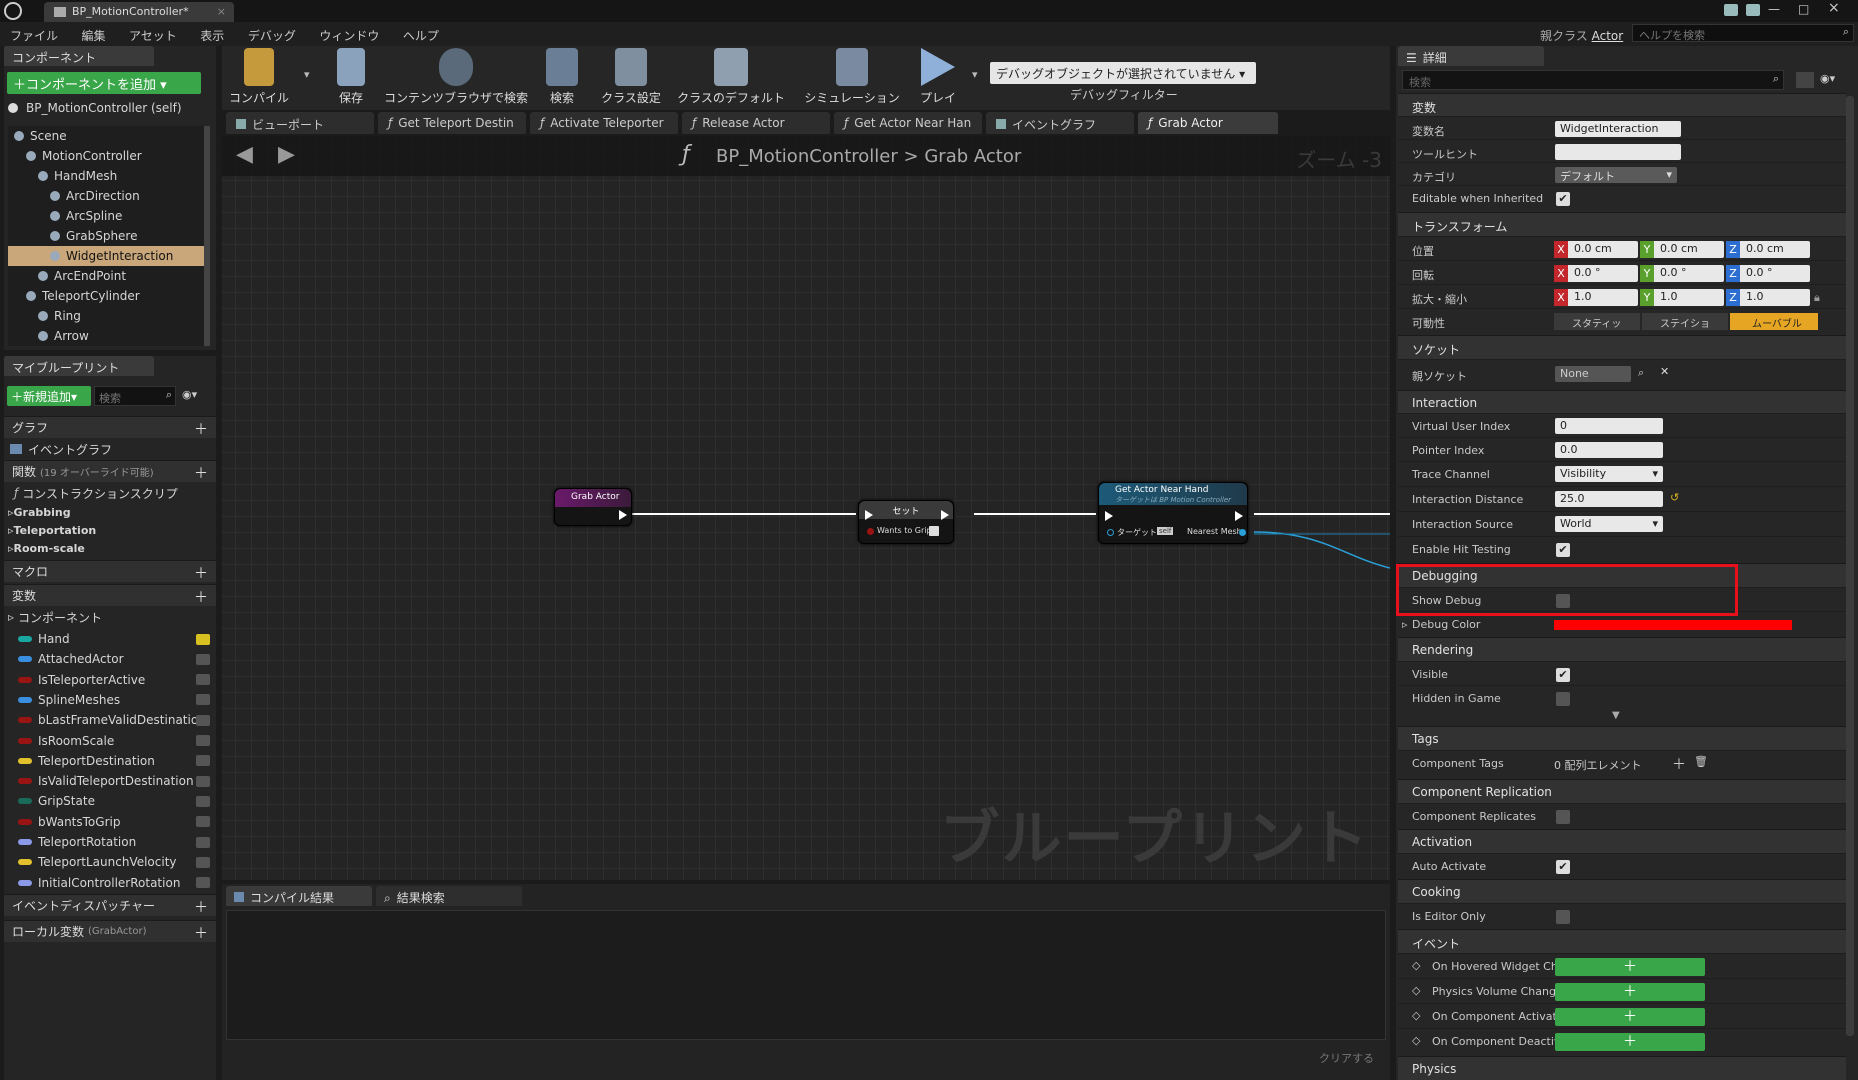 The width and height of the screenshot is (1858, 1080). I want to click on tab-event-graph: イベントグラフ, so click(1060, 123).